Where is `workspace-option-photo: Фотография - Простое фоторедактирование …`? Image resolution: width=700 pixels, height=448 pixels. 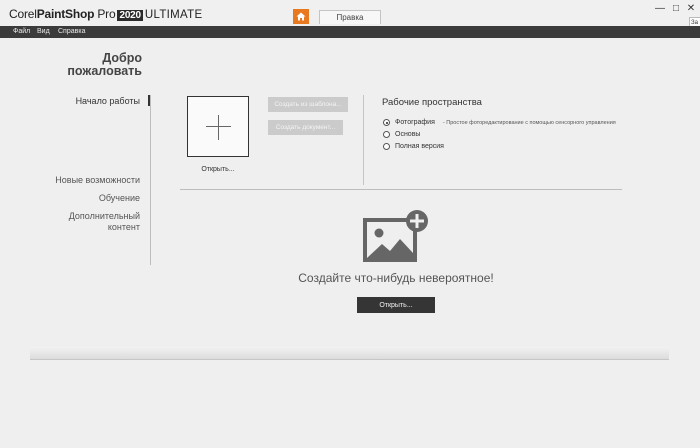 workspace-option-photo: Фотография - Простое фоторедактирование … is located at coordinates (499, 122).